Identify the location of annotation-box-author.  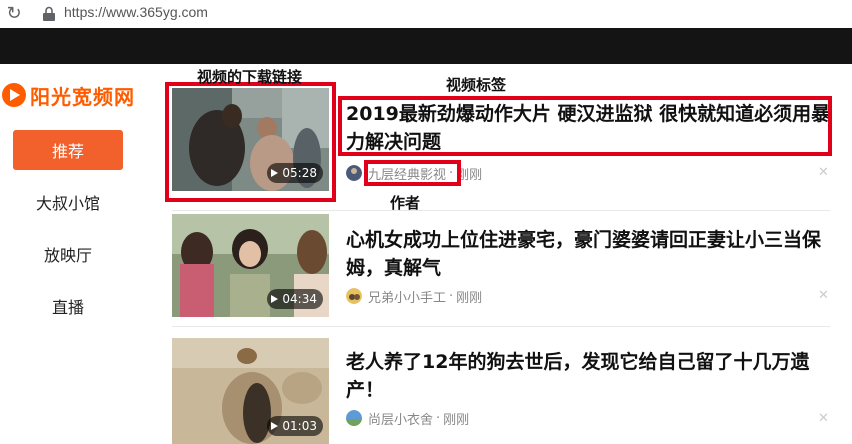
(412, 173).